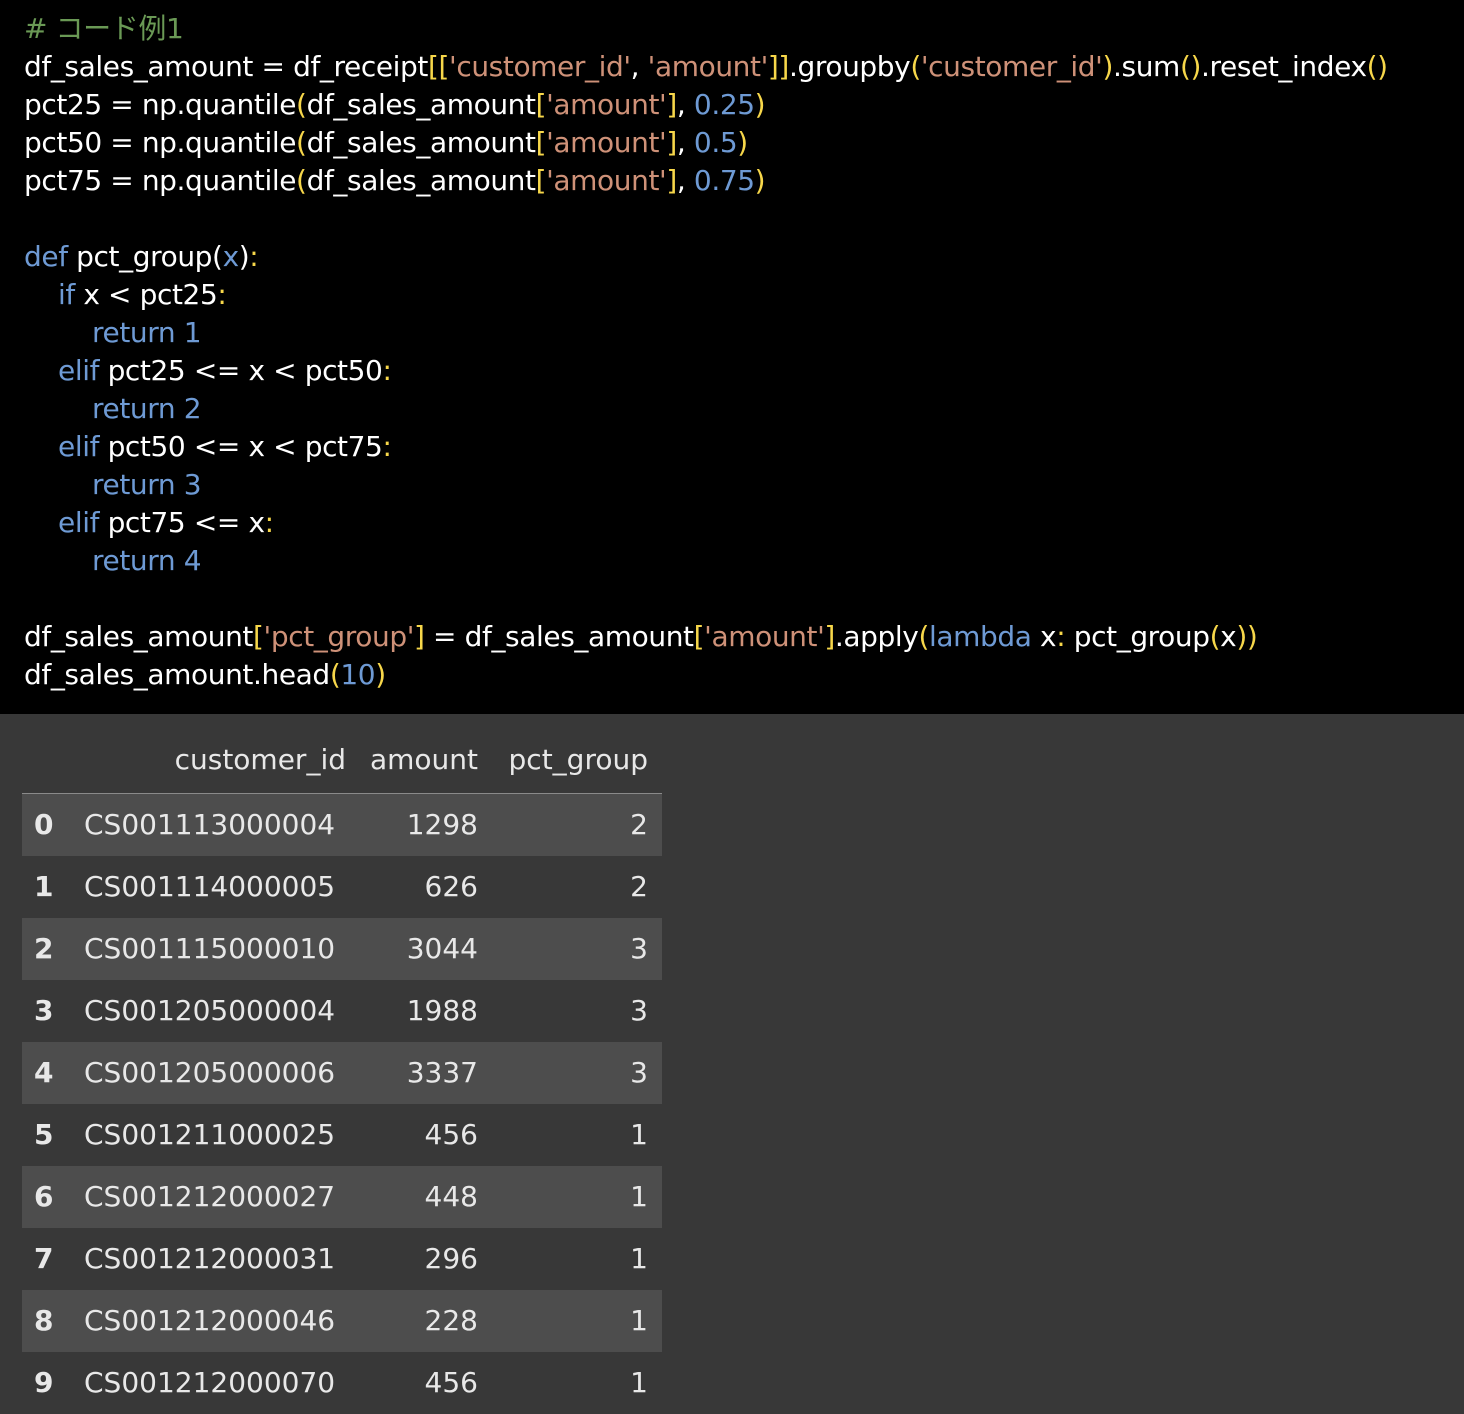 The height and width of the screenshot is (1414, 1464). Describe the element at coordinates (192, 332) in the screenshot. I see `code-token: 1` at that location.